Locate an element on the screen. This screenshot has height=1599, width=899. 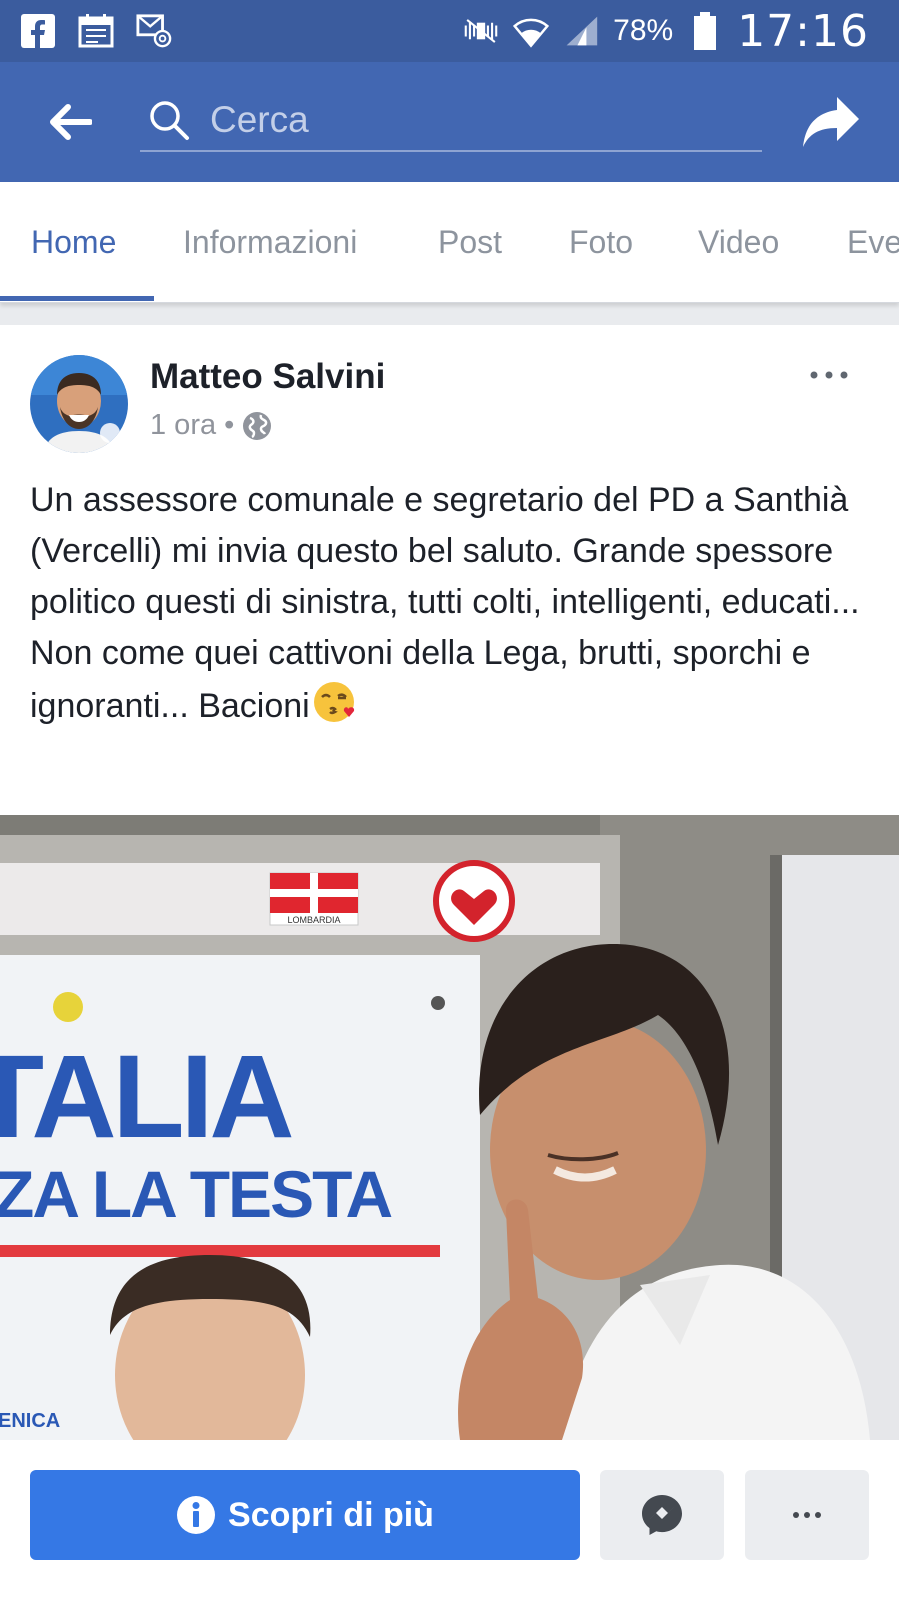
search-icon is located at coordinates (169, 120).